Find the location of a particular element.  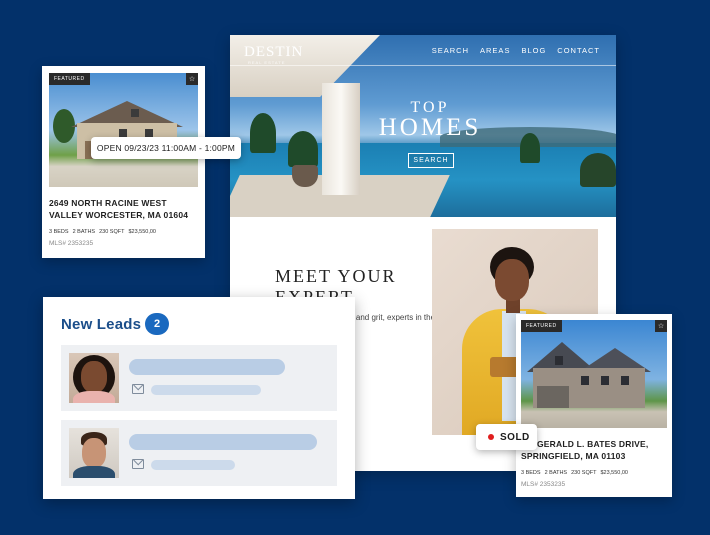

address-line2: SPRINGFIELD, MA 01103 is located at coordinates (573, 456).